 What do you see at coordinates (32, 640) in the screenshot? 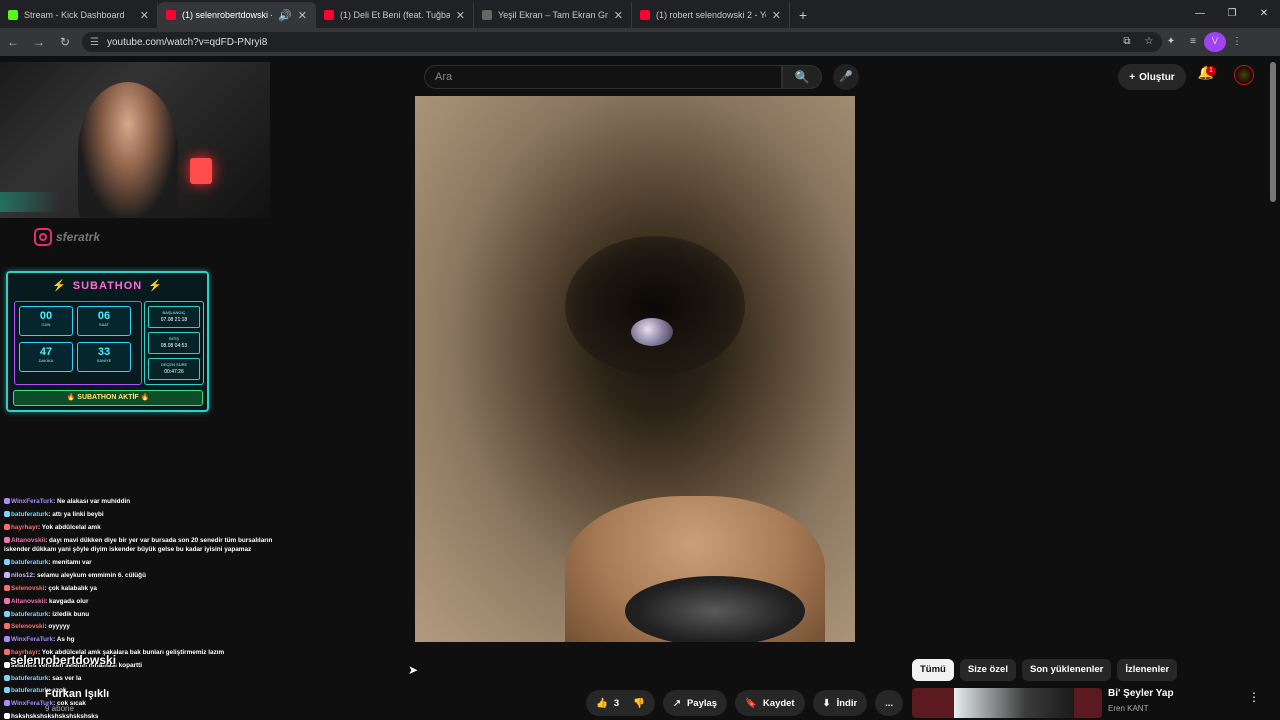
I see `chat-username: WinxFeraTurk` at bounding box center [32, 640].